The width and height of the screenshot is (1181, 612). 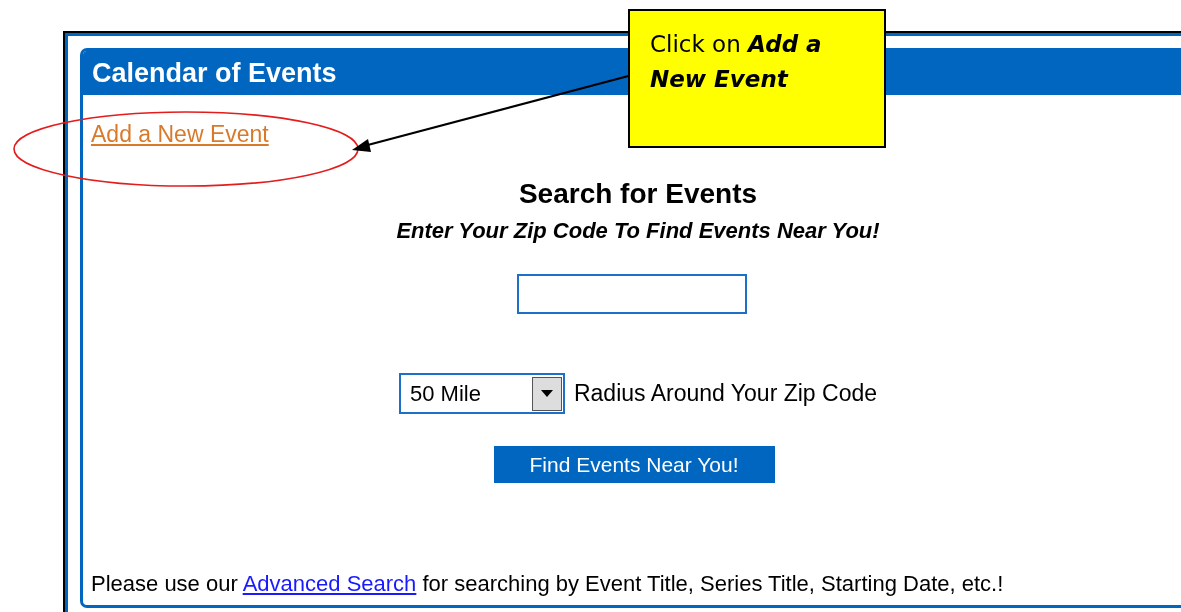 I want to click on search-subtitle: Enter Your Zip Code To Find Events Near You!, so click(x=638, y=231).